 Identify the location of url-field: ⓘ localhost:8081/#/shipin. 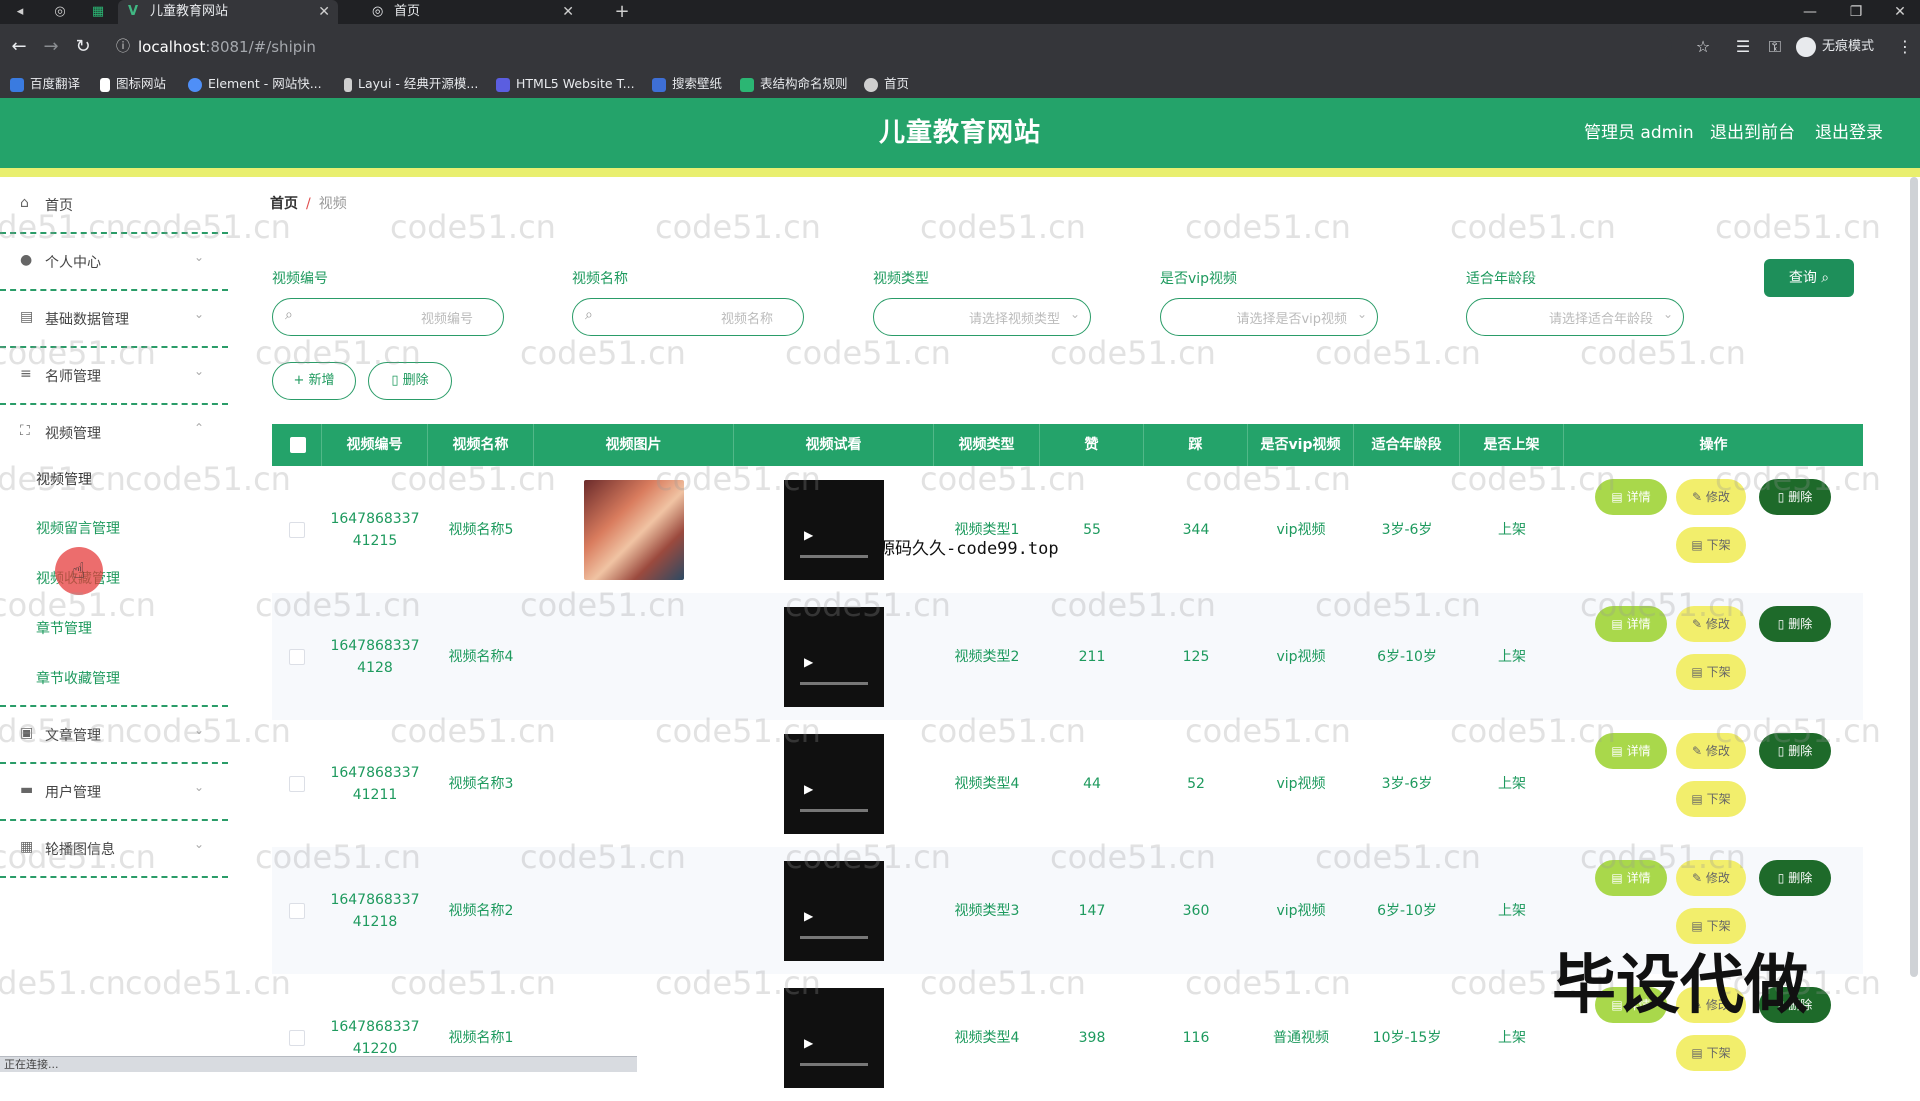
(892, 47).